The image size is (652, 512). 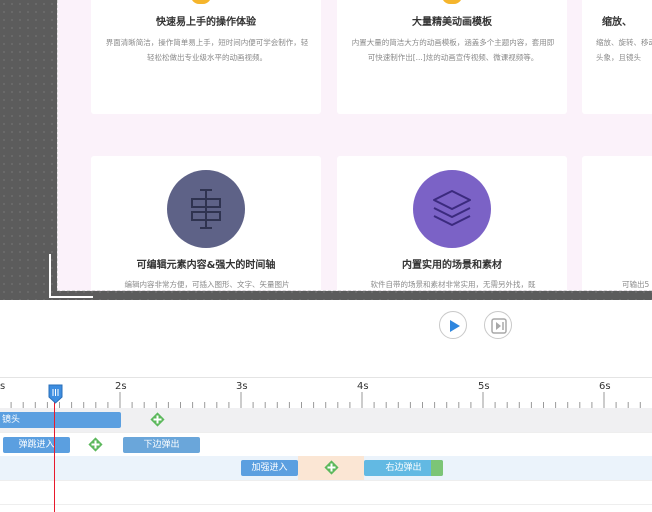 What do you see at coordinates (484, 386) in the screenshot?
I see `ruler-label-5s: 5s` at bounding box center [484, 386].